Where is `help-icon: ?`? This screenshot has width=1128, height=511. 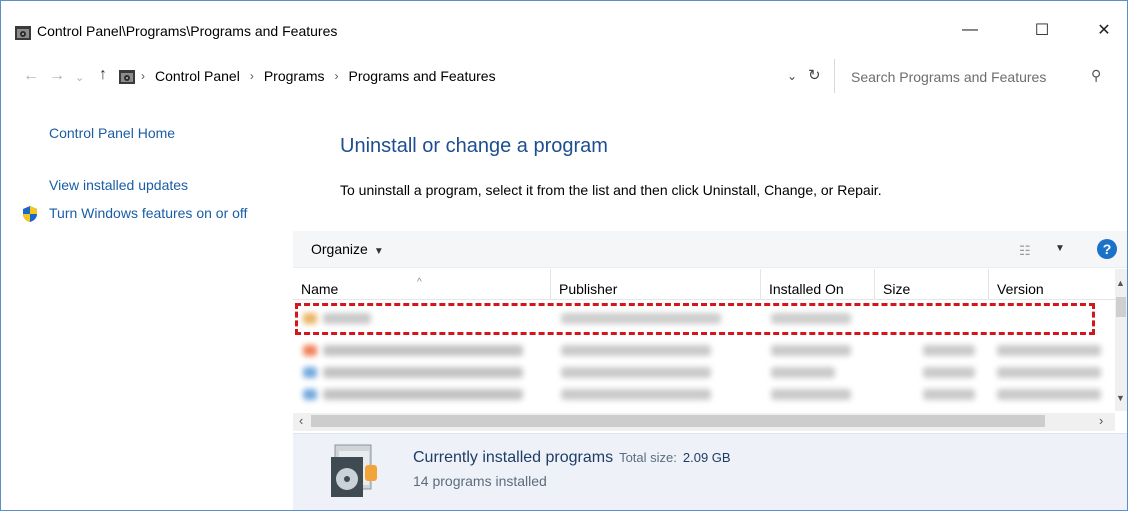 help-icon: ? is located at coordinates (1107, 249).